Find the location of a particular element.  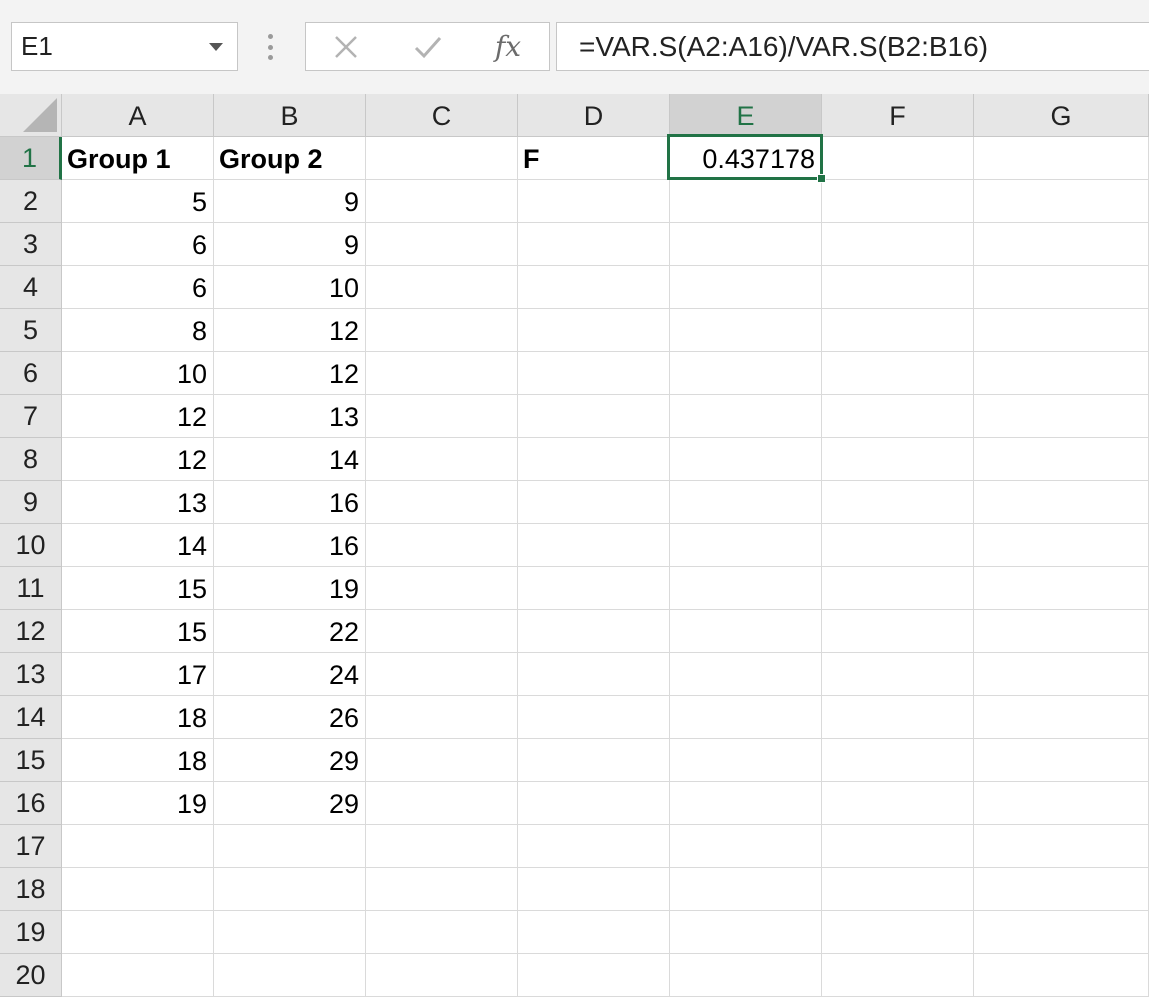

cell-d10 is located at coordinates (594, 545).